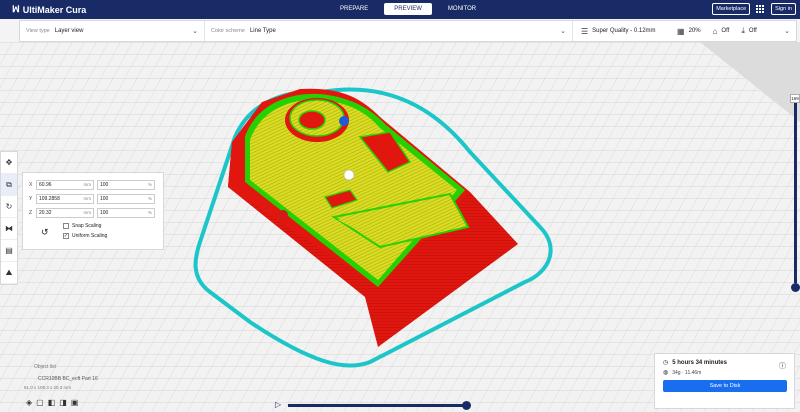 This screenshot has width=800, height=412. I want to click on uniform-scaling-label: Uniform Scaling, so click(90, 236).